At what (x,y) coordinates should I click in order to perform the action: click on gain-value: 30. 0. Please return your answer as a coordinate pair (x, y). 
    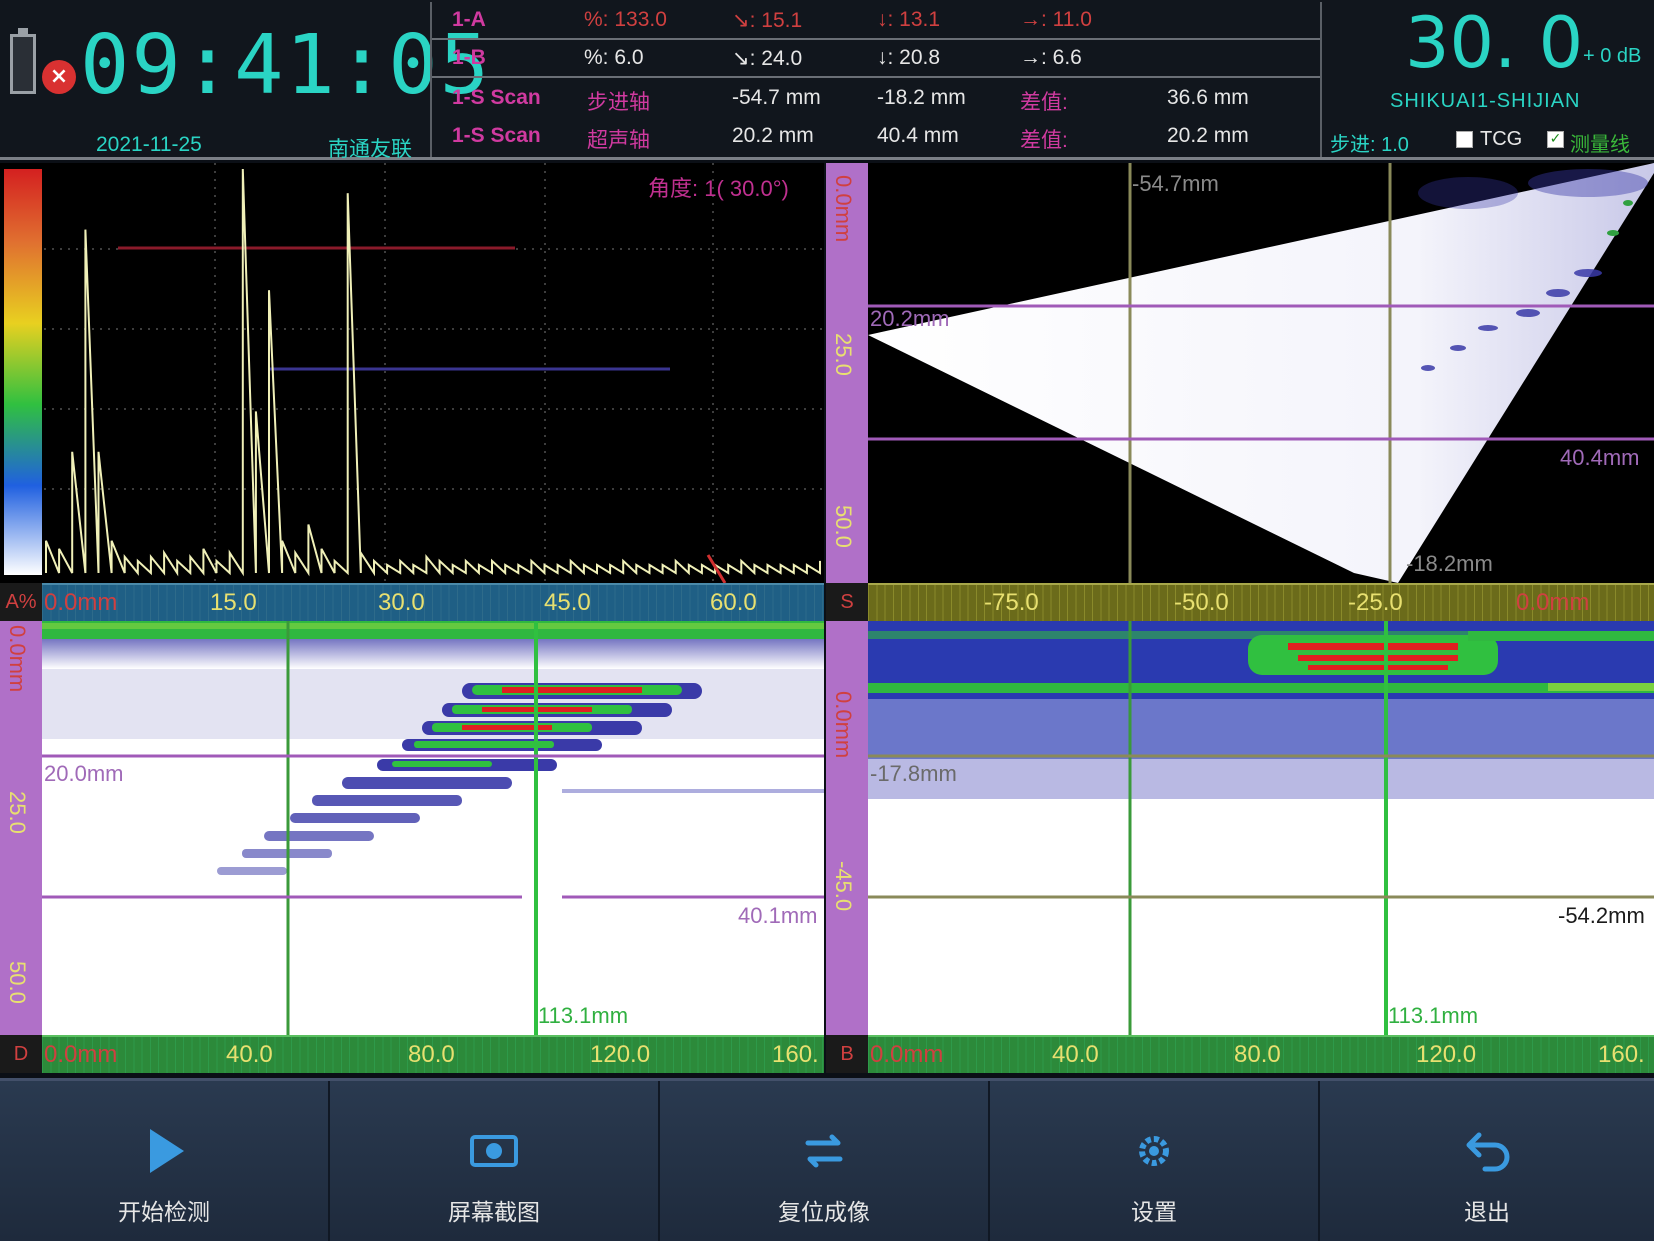
    Looking at the image, I should click on (1494, 43).